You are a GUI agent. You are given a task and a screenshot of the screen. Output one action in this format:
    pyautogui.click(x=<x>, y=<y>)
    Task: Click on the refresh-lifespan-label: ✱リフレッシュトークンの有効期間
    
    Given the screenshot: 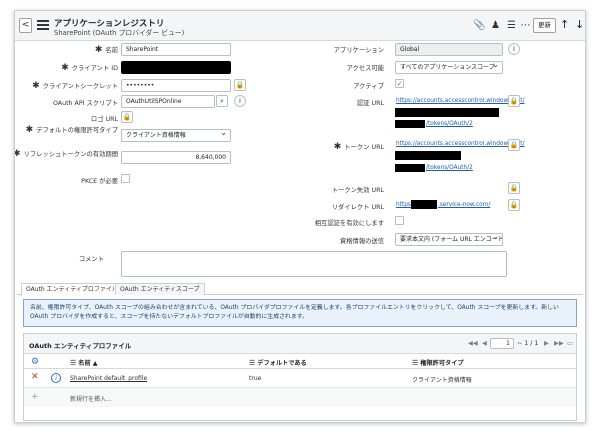 What is the action you would take?
    pyautogui.click(x=66, y=154)
    